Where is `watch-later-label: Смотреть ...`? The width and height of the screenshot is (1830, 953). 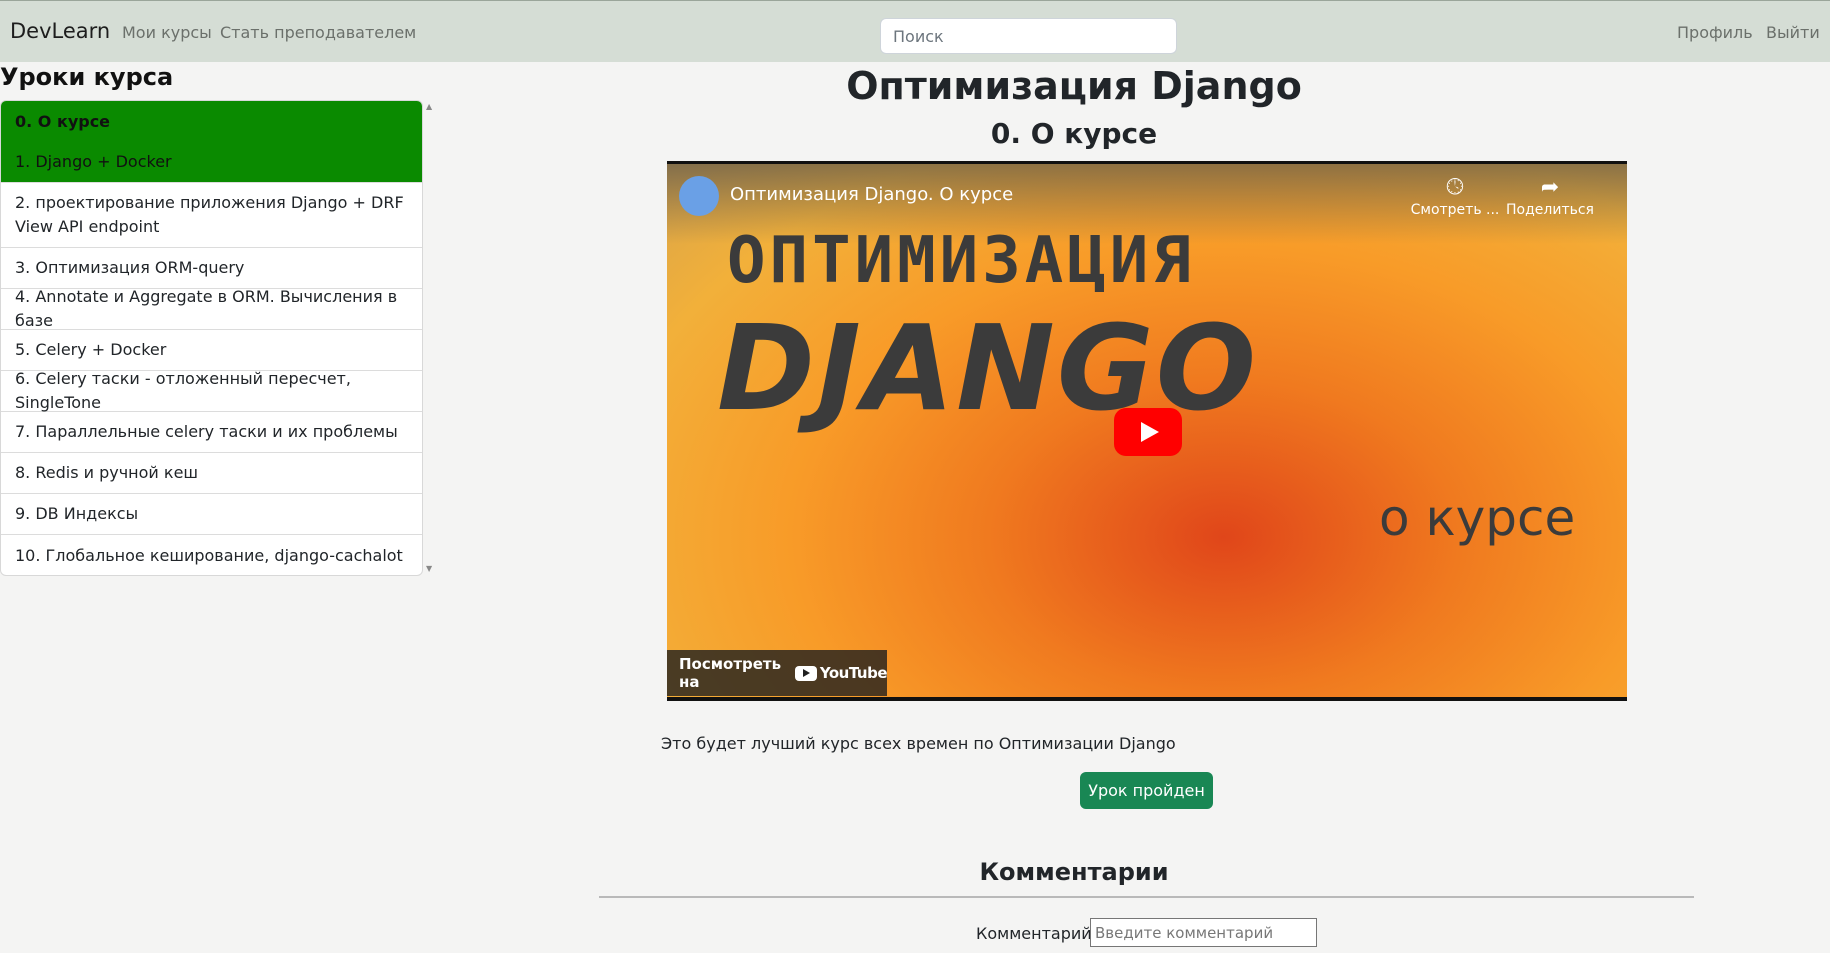
watch-later-label: Смотреть ... is located at coordinates (1455, 210).